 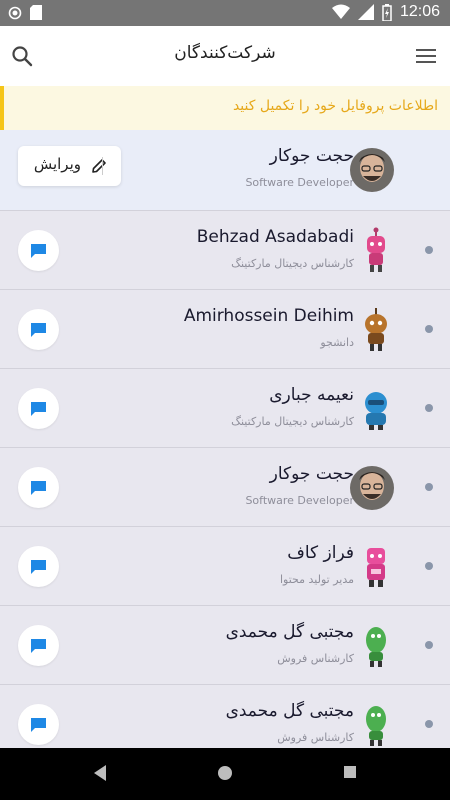 I want to click on edit-profile-button: ویرایش, so click(x=69, y=166).